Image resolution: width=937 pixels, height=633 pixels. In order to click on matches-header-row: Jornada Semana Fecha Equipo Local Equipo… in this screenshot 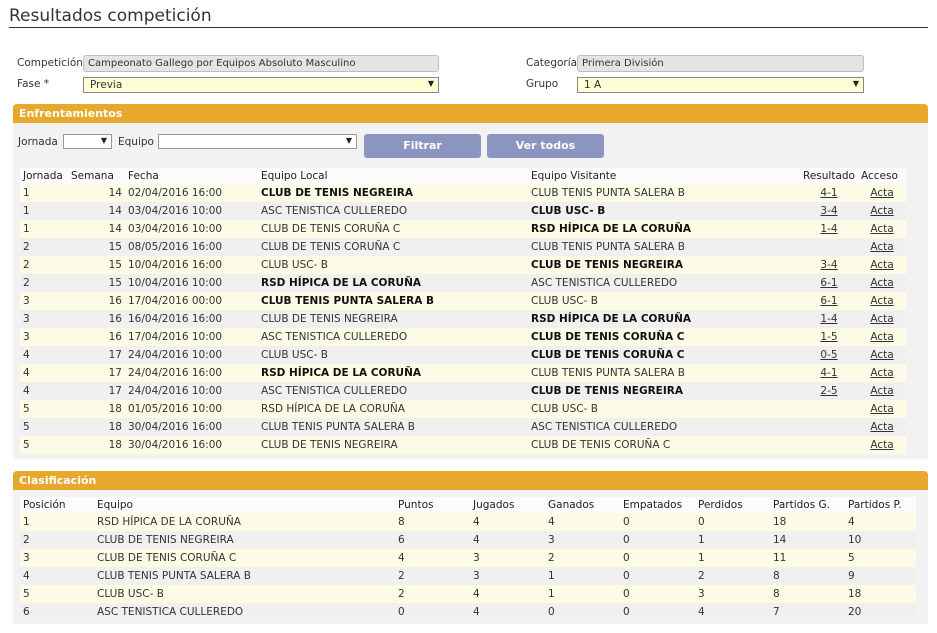, I will do `click(463, 176)`.